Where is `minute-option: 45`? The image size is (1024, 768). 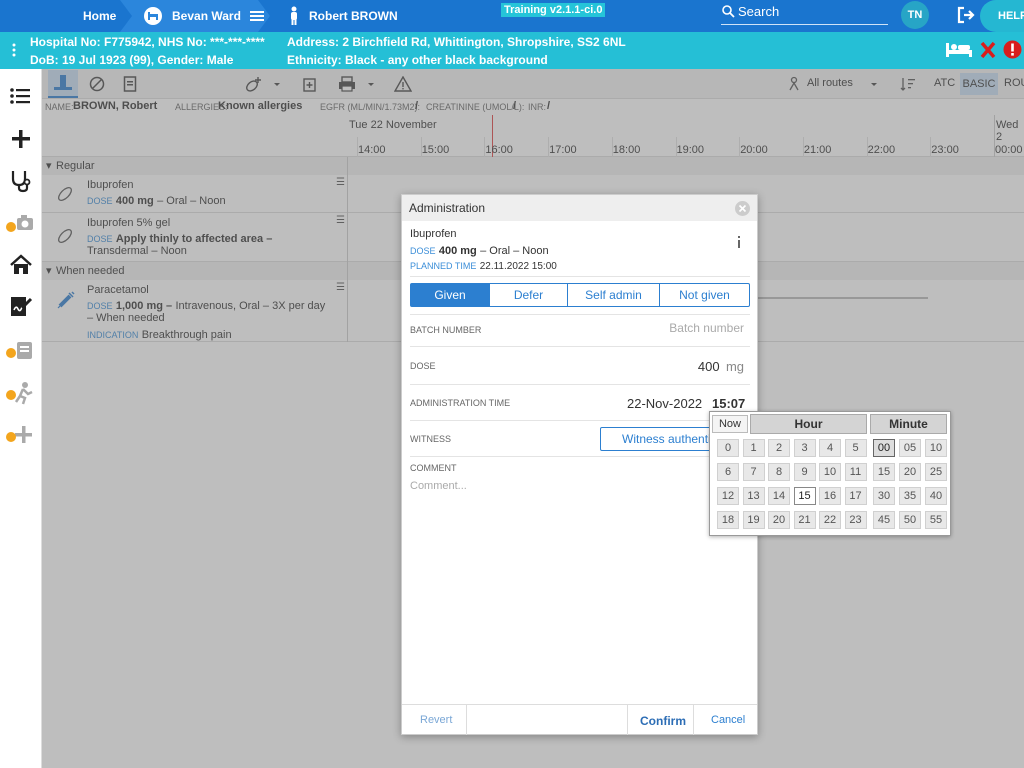 minute-option: 45 is located at coordinates (884, 520).